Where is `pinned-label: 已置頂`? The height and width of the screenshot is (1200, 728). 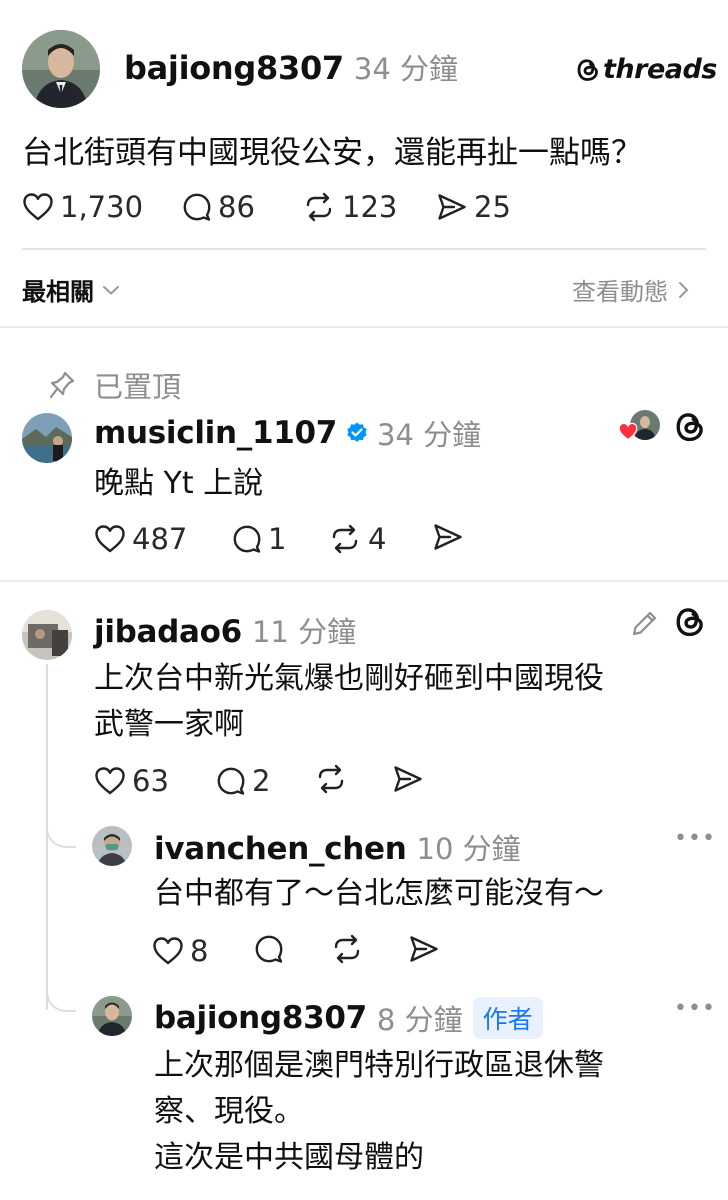
pinned-label: 已置頂 is located at coordinates (138, 387).